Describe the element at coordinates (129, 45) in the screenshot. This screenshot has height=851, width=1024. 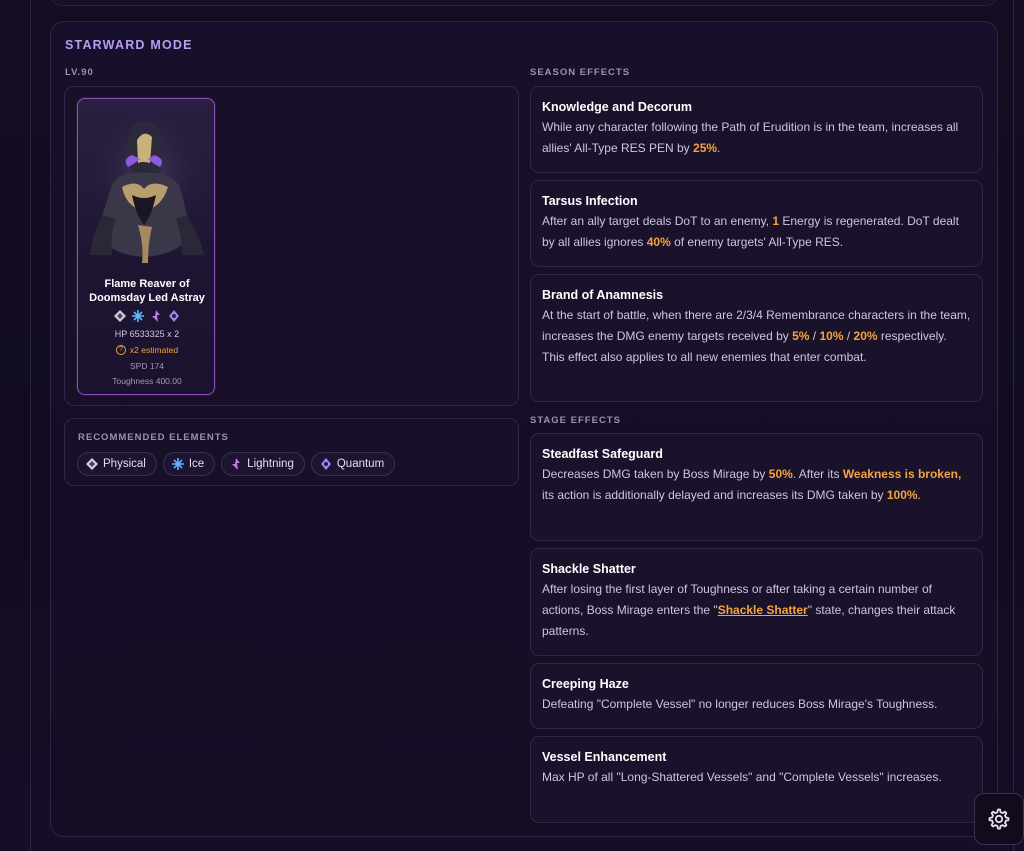
I see `mode-title: STARWARD MODE` at that location.